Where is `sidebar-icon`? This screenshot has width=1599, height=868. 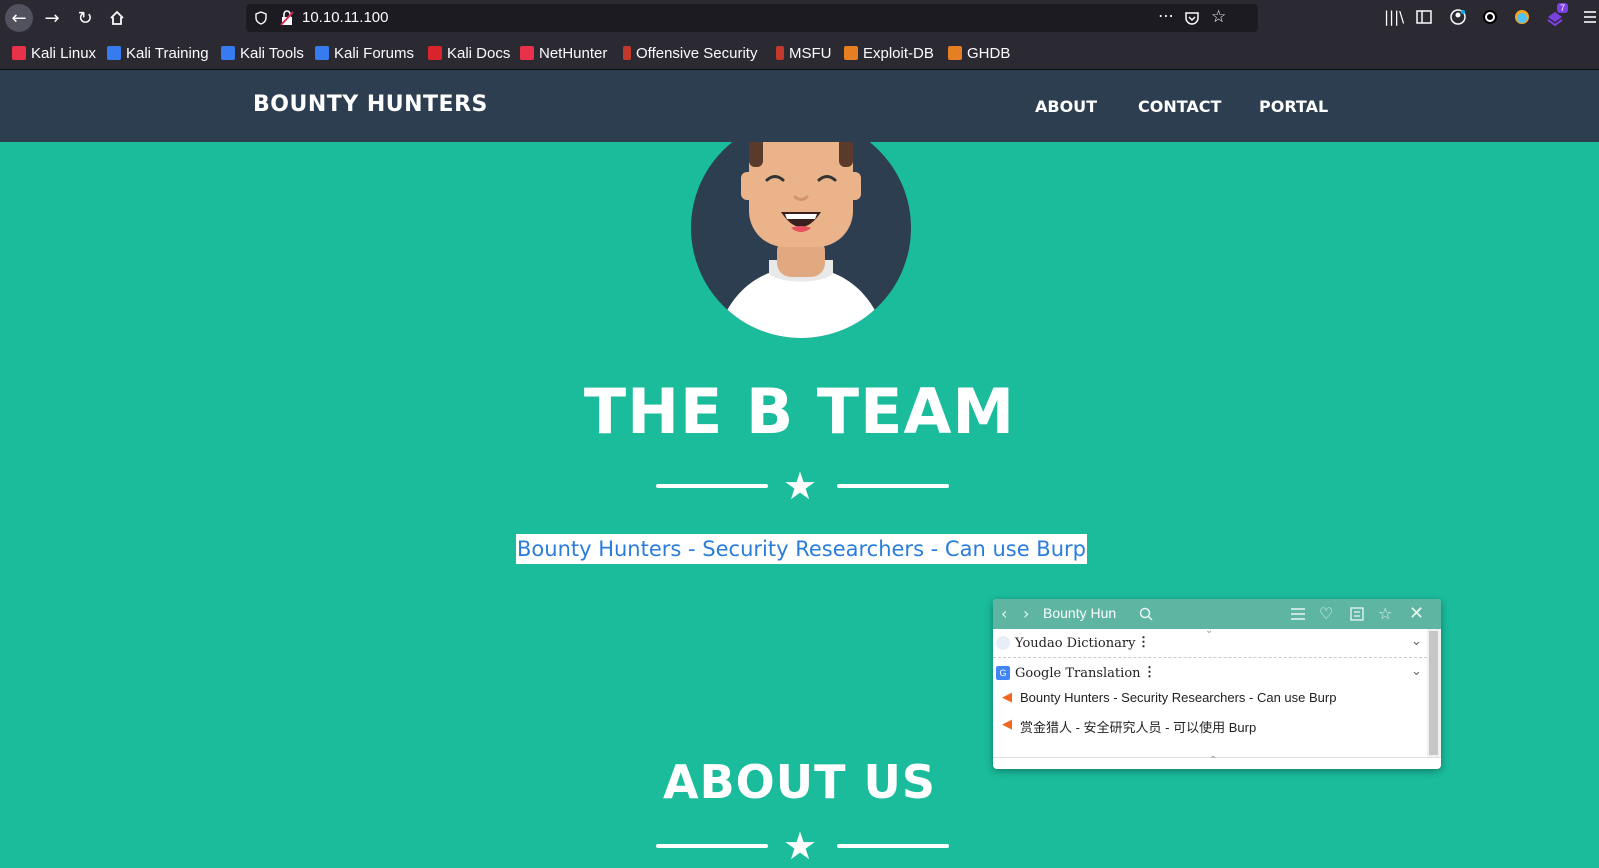
sidebar-icon is located at coordinates (1424, 17).